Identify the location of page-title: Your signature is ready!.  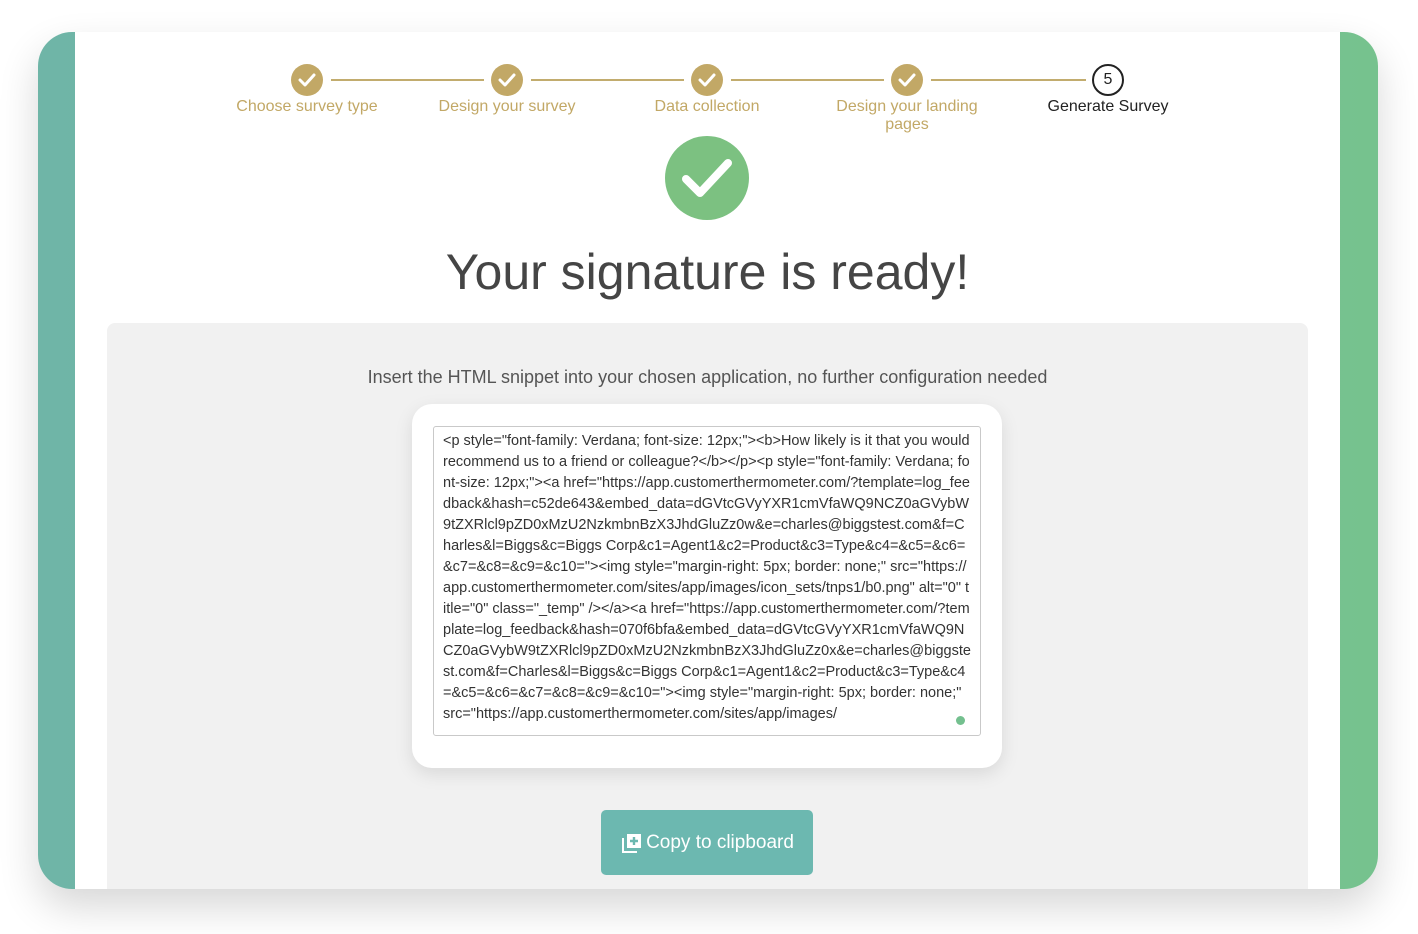
(707, 272).